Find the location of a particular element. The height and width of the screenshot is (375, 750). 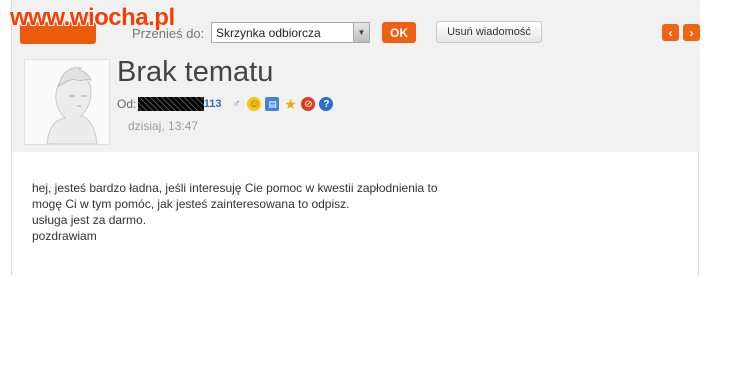

message-date: dzisiaj, 13:47 is located at coordinates (163, 126).